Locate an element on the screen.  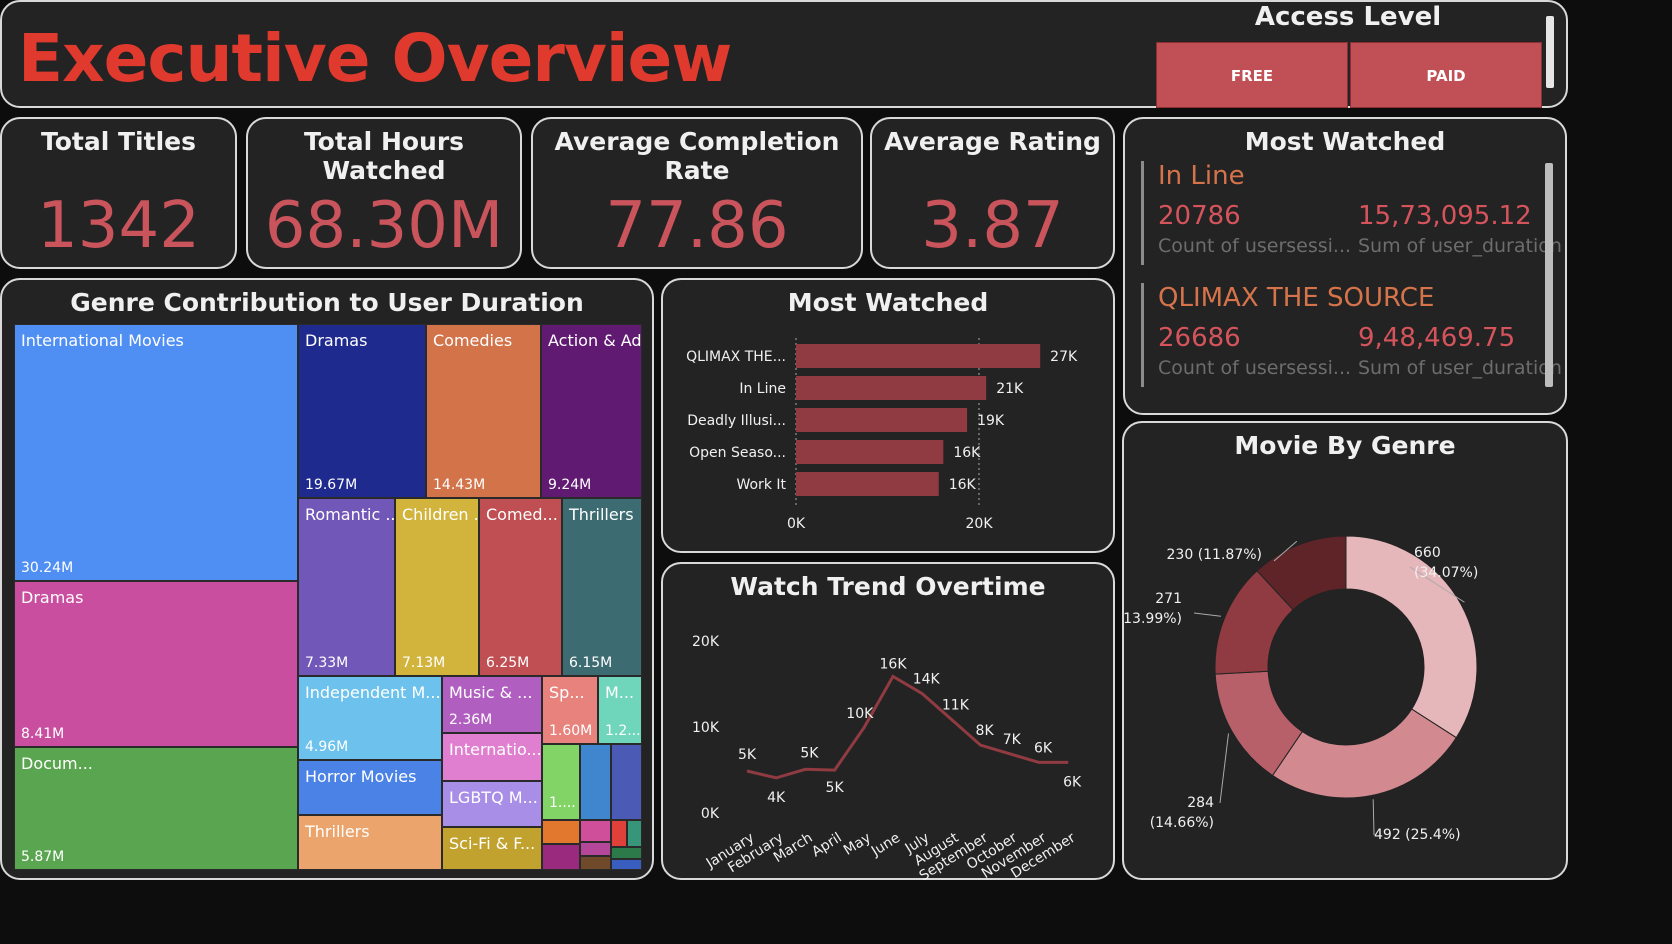
point-data-label: 10K is located at coordinates (860, 714).